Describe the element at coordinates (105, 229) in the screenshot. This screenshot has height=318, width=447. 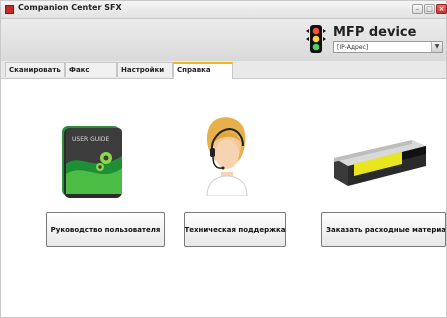
I see `user-manual-button: Руководство пользователя` at that location.